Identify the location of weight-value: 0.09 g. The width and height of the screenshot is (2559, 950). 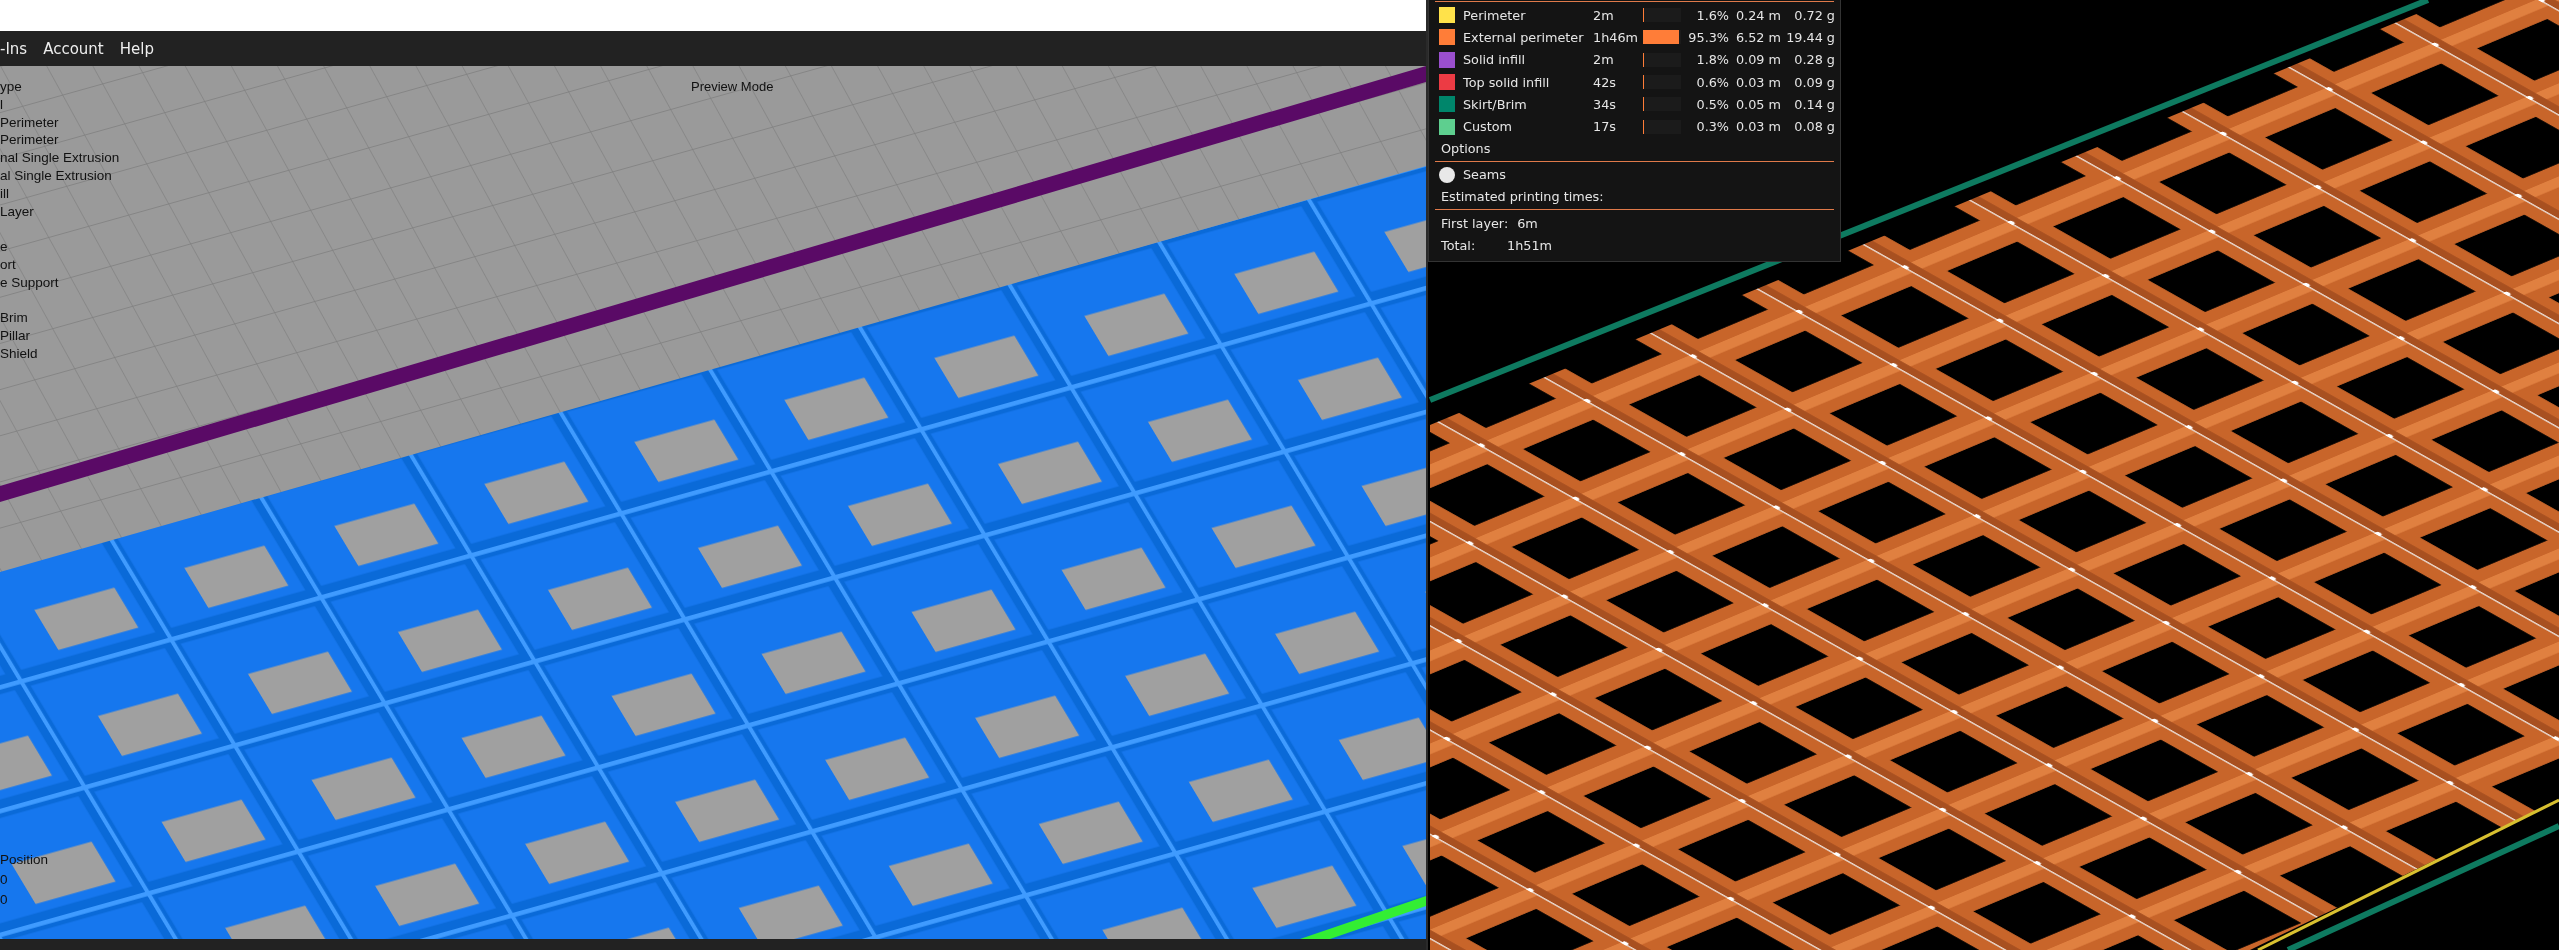
(1814, 82).